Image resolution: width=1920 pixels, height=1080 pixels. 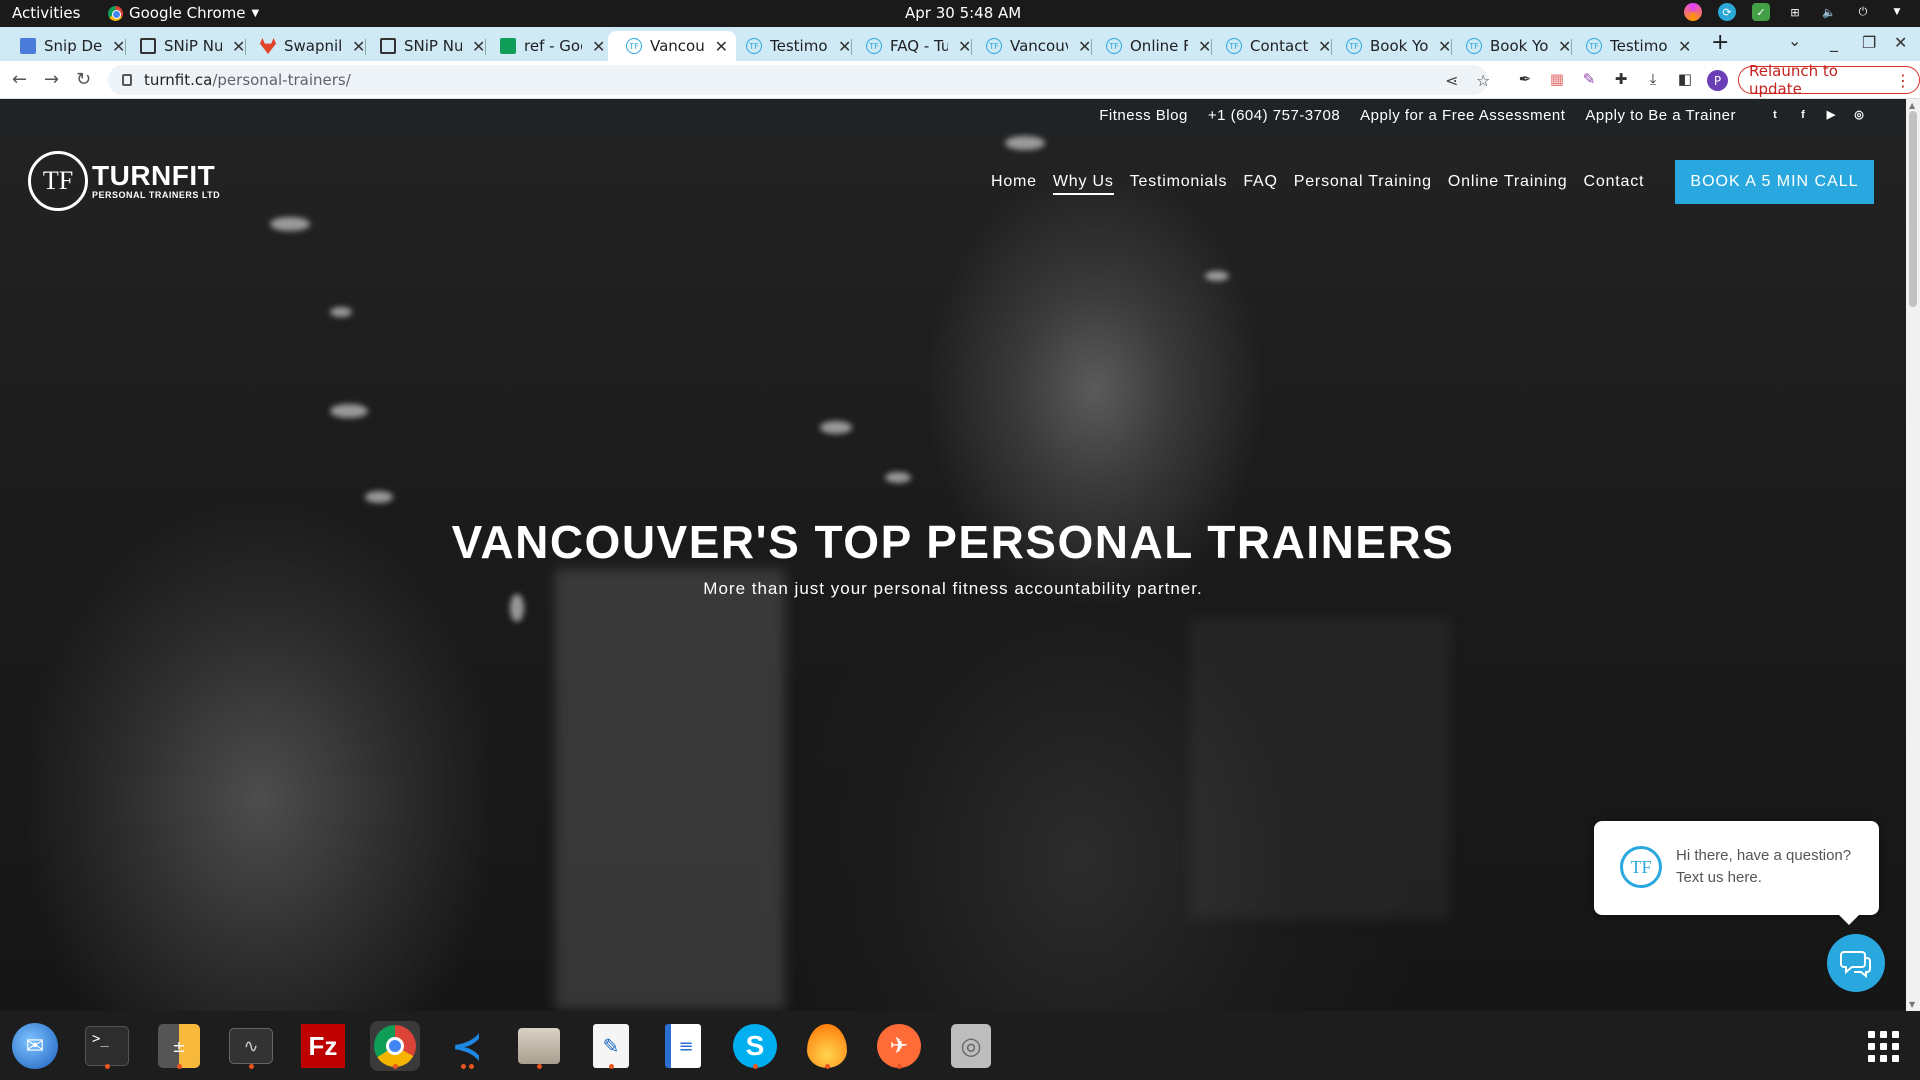 What do you see at coordinates (1508, 184) in the screenshot?
I see `nav-online-training: Online Training` at bounding box center [1508, 184].